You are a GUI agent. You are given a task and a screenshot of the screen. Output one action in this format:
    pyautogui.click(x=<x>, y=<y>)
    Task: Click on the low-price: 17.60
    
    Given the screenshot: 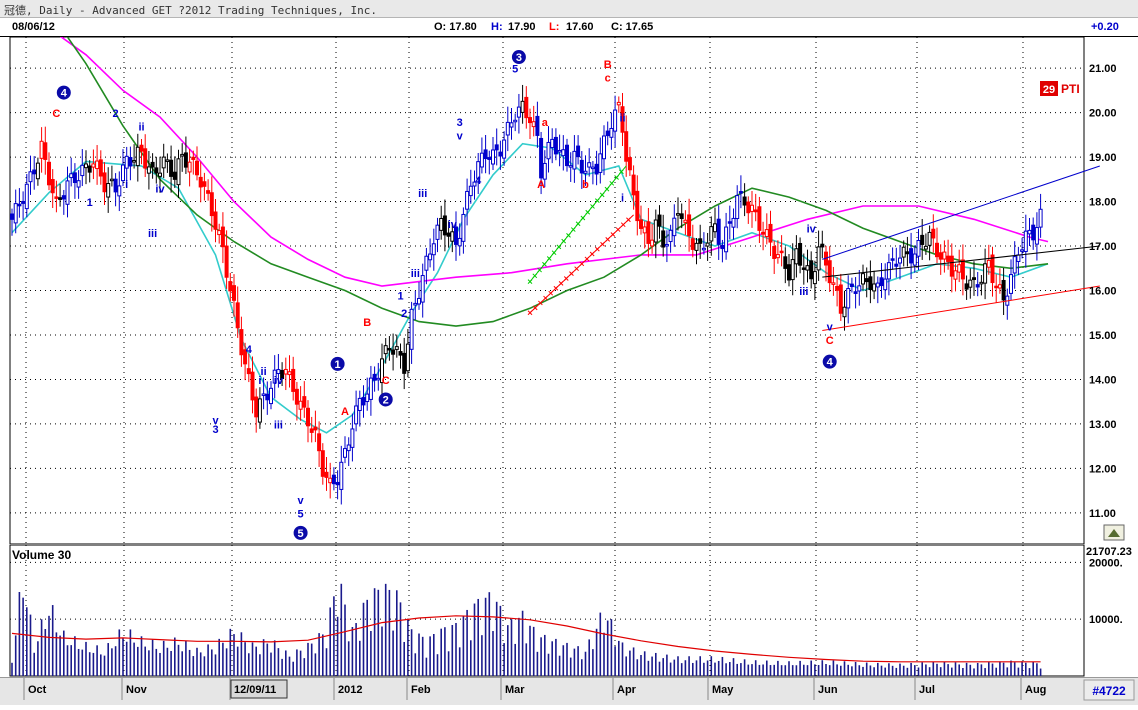 What is the action you would take?
    pyautogui.click(x=580, y=27)
    